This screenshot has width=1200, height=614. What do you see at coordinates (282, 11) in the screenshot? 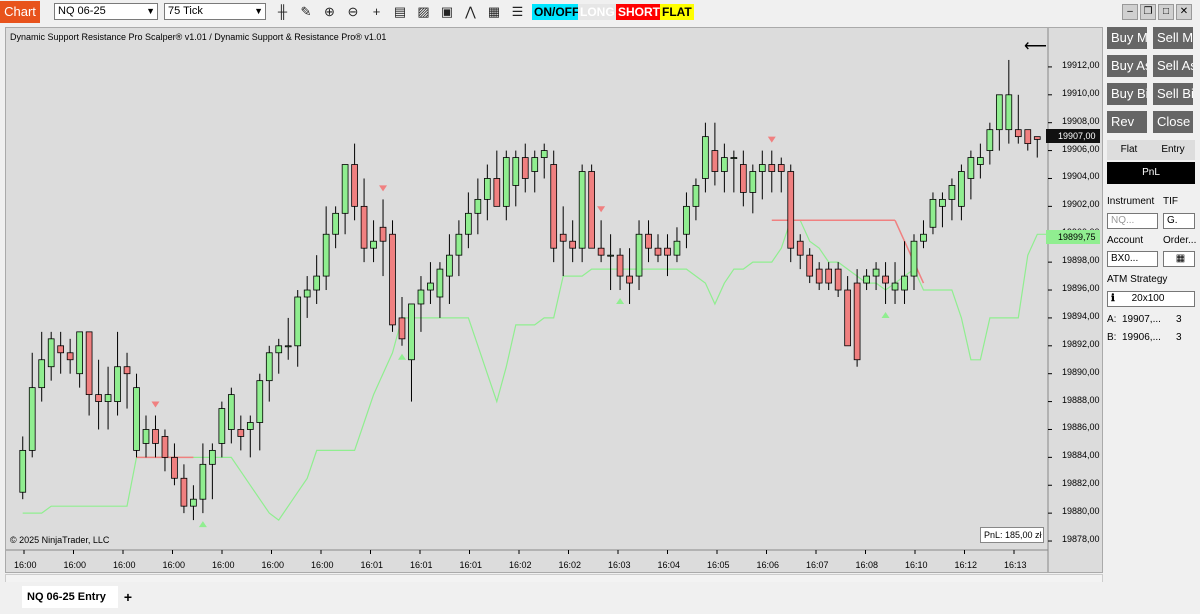
I see `bar-style-icon: ╫` at bounding box center [282, 11].